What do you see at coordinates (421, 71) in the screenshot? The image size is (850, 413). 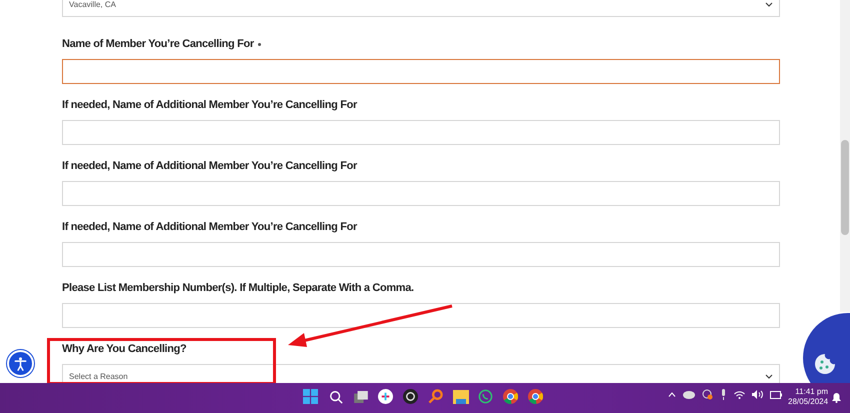 I see `text-field` at bounding box center [421, 71].